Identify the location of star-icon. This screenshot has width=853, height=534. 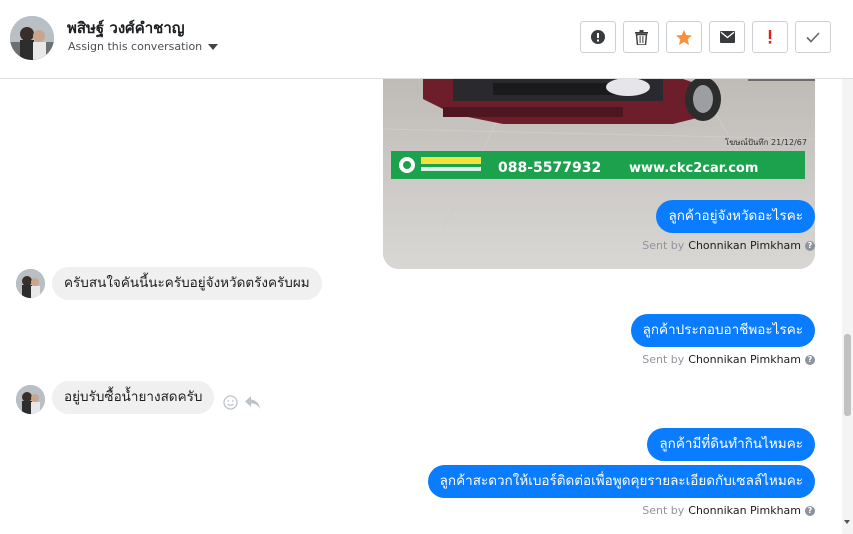
(684, 37).